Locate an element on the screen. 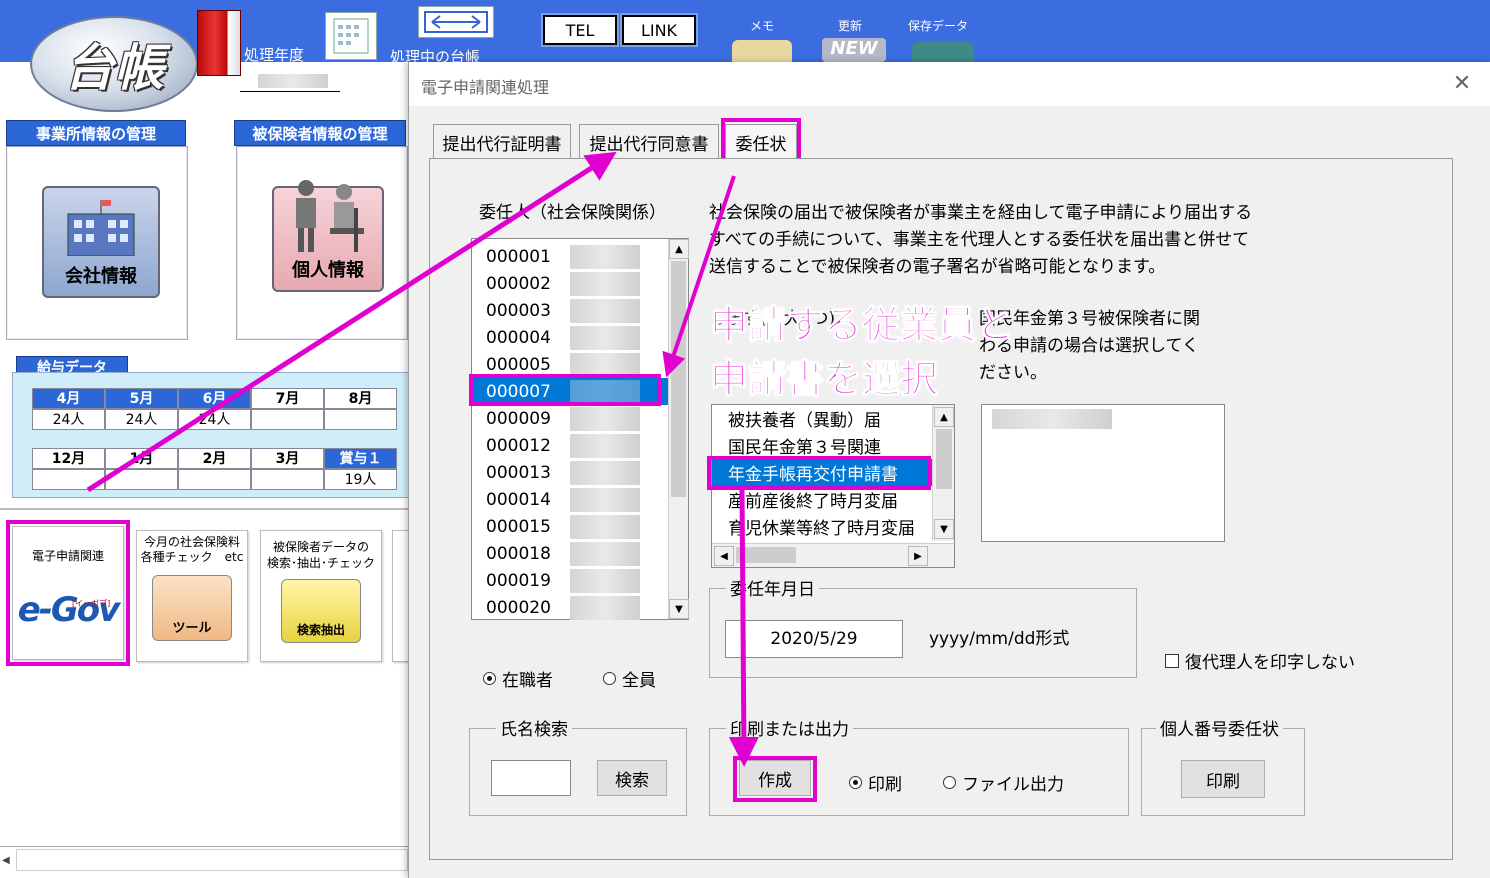 The height and width of the screenshot is (878, 1490). arrow-to-tab is located at coordinates (351, 322).